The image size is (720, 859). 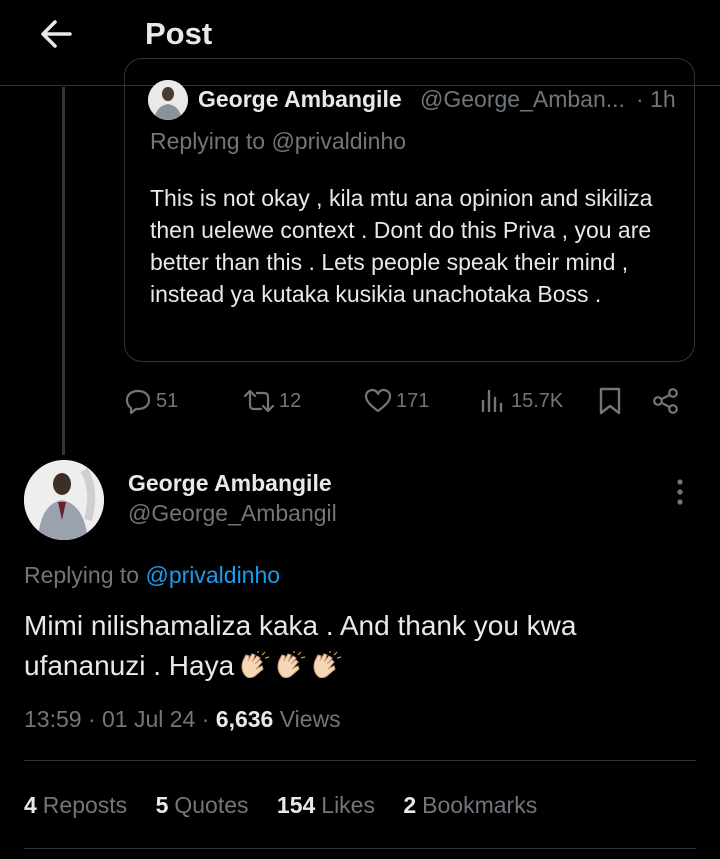 I want to click on clapping-hands-emojis, so click(x=288, y=665).